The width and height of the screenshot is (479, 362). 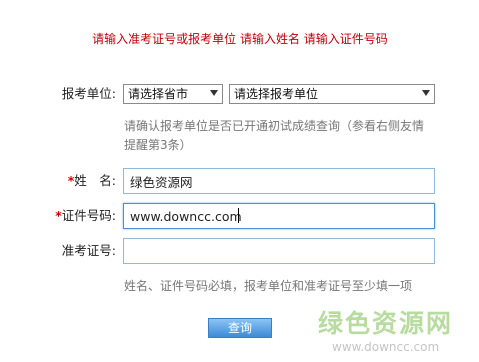 What do you see at coordinates (240, 328) in the screenshot?
I see `submit-button: 查询` at bounding box center [240, 328].